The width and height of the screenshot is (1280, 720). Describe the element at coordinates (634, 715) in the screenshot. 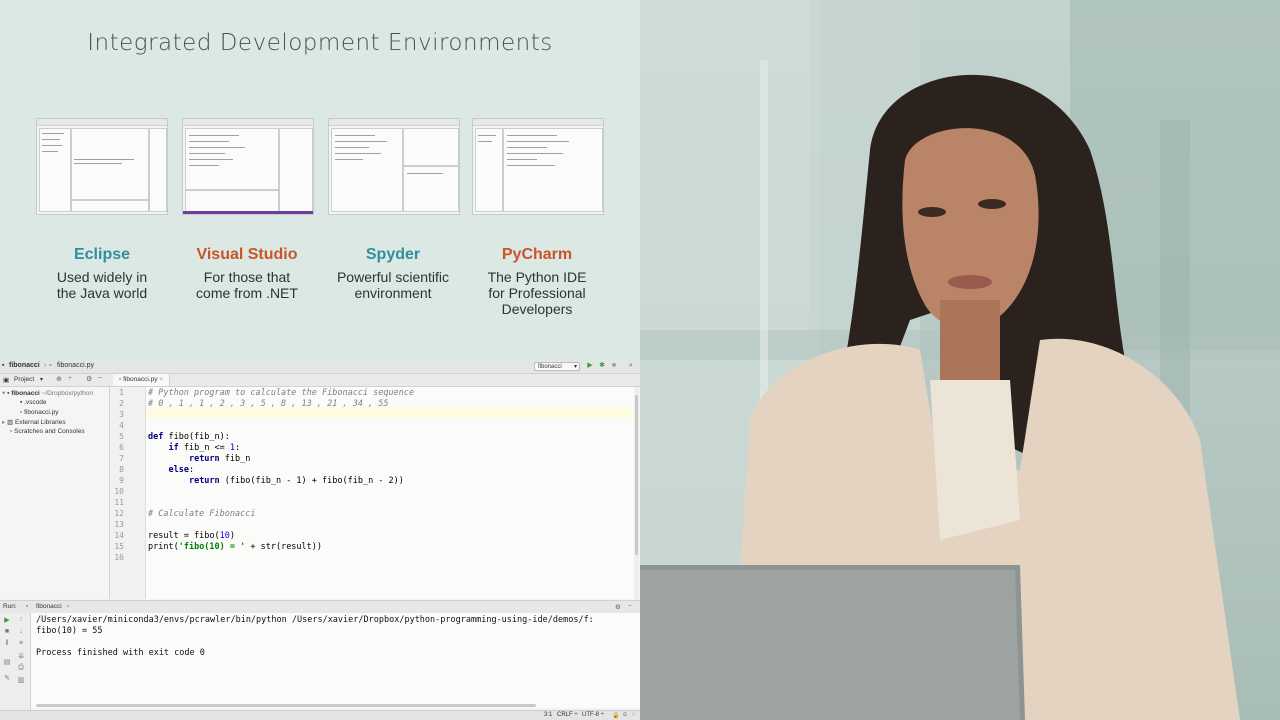

I see `event-log-icon: ◌` at that location.